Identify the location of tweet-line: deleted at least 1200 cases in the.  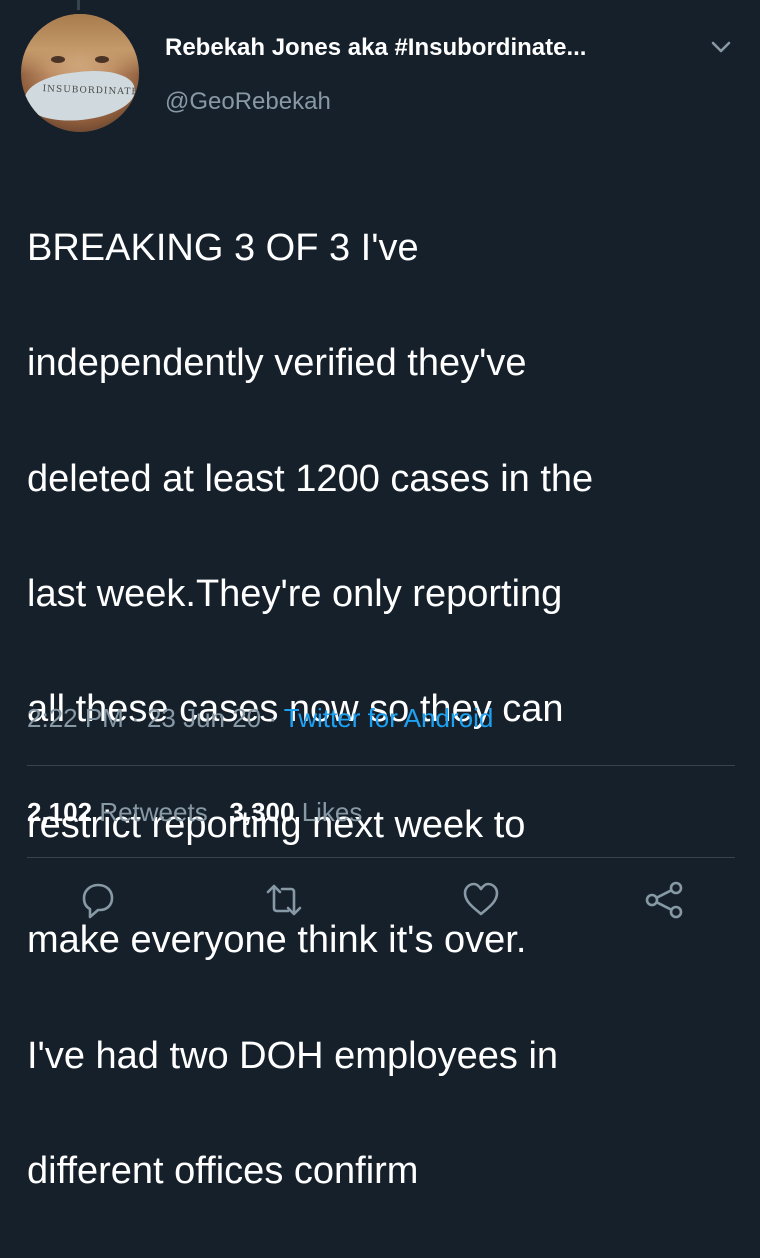
(310, 478).